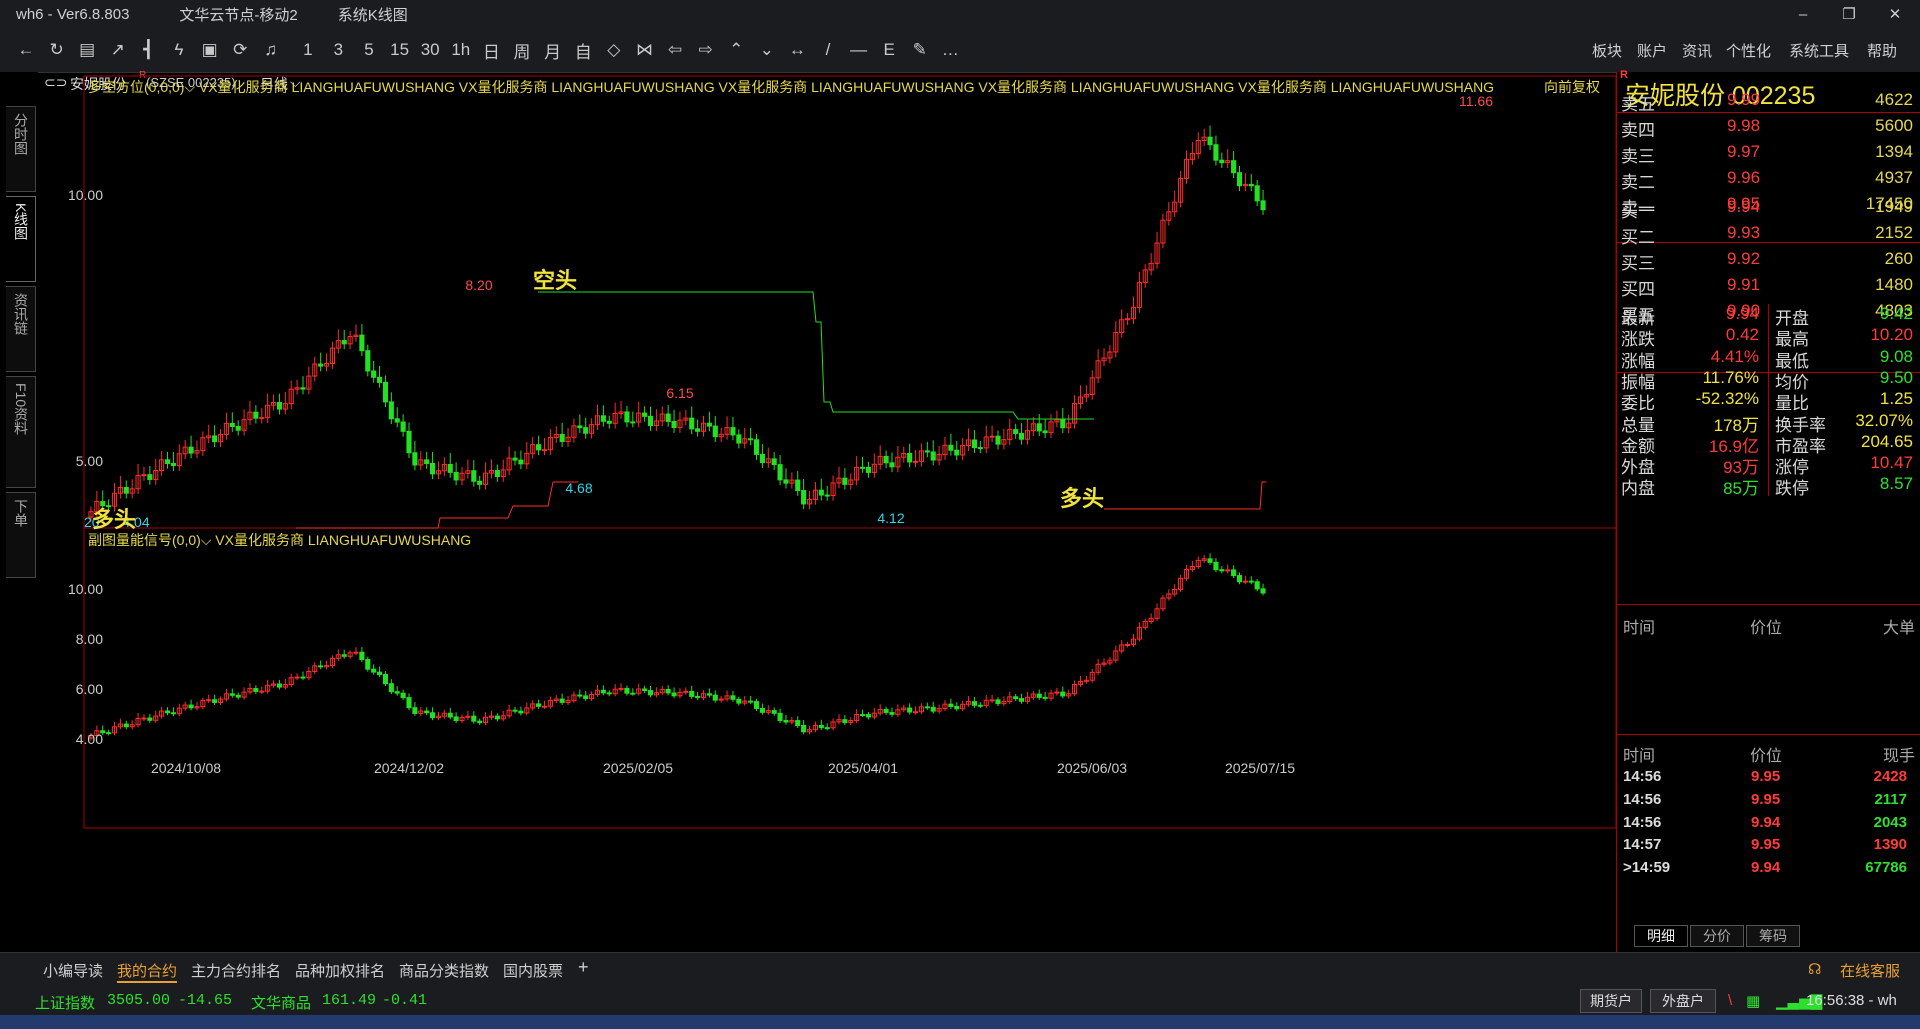 This screenshot has width=1920, height=1029. What do you see at coordinates (1748, 50) in the screenshot?
I see `menu-personalize: 个性化` at bounding box center [1748, 50].